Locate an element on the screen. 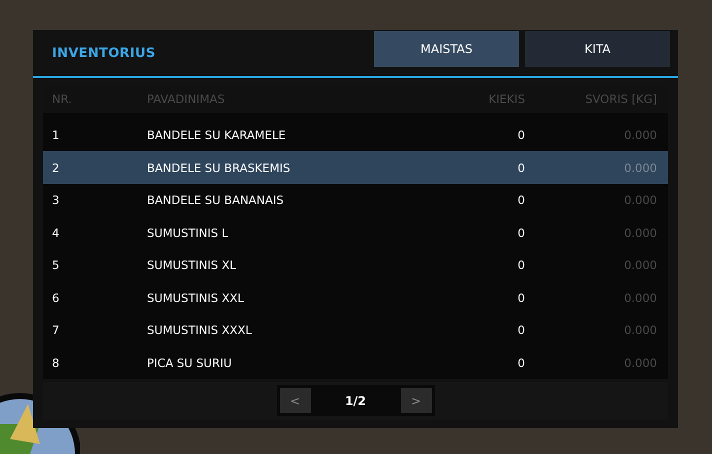 Image resolution: width=712 pixels, height=454 pixels. table-cell-text: SUMUSTINIS XXL is located at coordinates (196, 297).